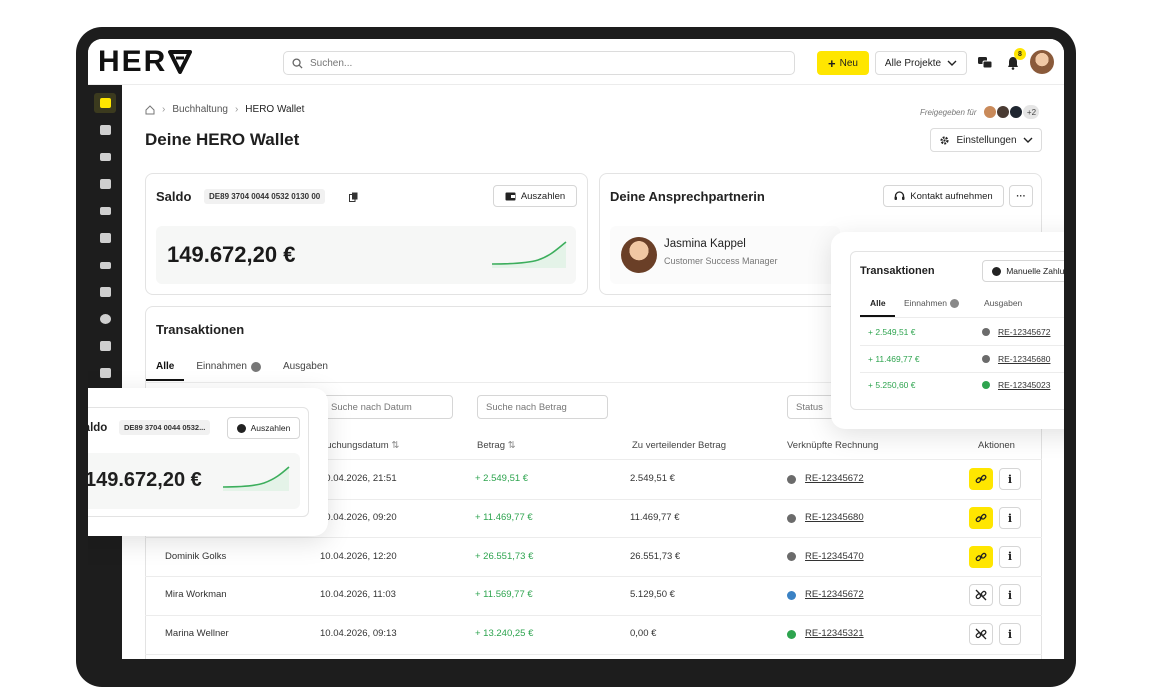 This screenshot has width=1152, height=687. Describe the element at coordinates (133, 61) in the screenshot. I see `logo-text: HER` at that location.